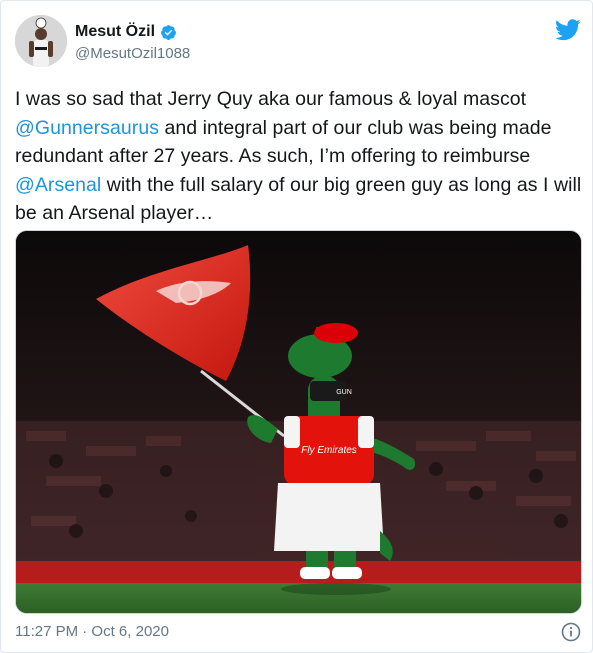 The image size is (593, 653). I want to click on mention-gunnersaurus: @Gunnersaurus, so click(87, 128).